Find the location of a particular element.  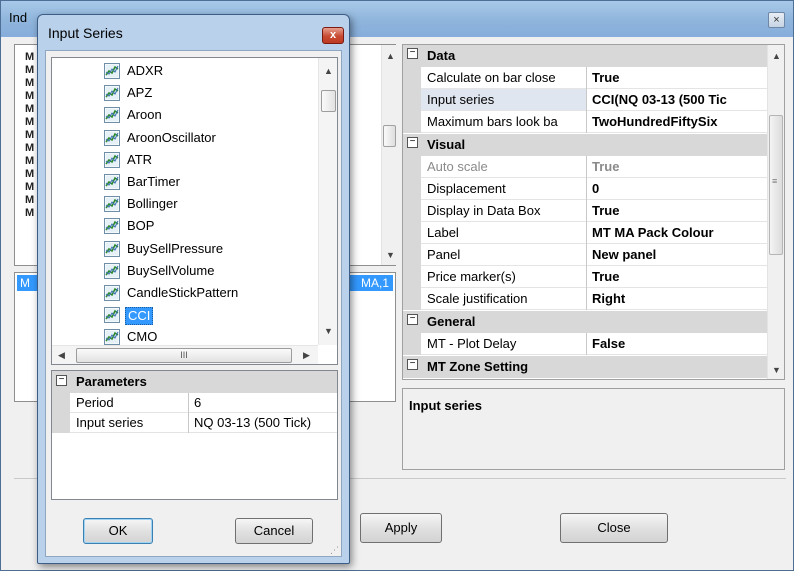

parameter-value: NQ 03-13 (500 Tick) is located at coordinates (252, 422).